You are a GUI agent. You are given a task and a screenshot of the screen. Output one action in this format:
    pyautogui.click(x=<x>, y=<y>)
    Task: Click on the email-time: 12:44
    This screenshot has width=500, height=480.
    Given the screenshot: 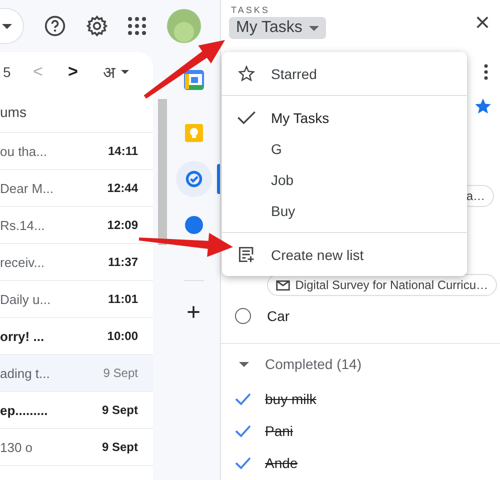 What is the action you would take?
    pyautogui.click(x=122, y=188)
    